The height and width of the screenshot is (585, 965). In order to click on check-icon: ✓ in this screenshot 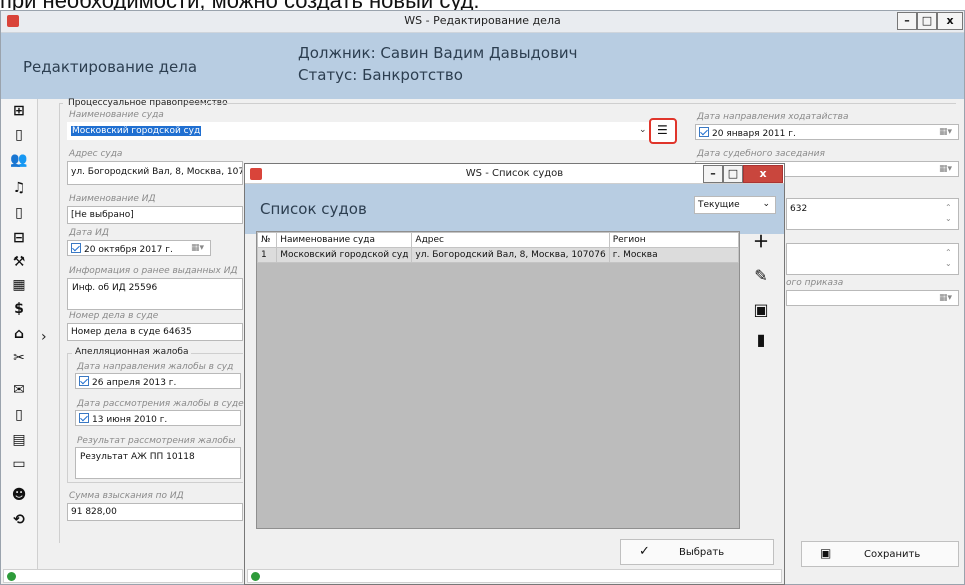, I will do `click(644, 551)`.